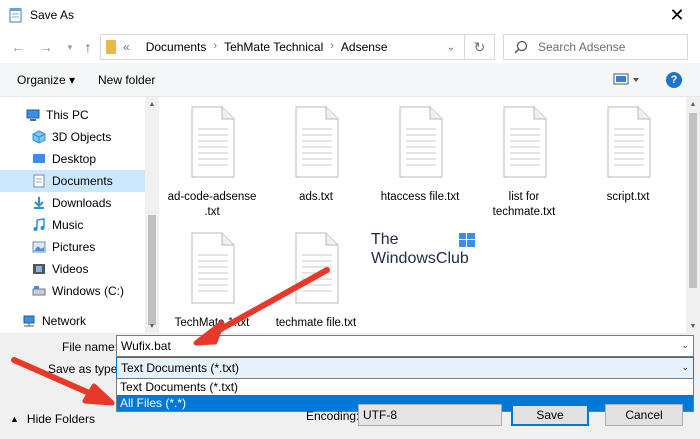 The width and height of the screenshot is (700, 439). I want to click on encoding-label: Encoding:, so click(333, 416).